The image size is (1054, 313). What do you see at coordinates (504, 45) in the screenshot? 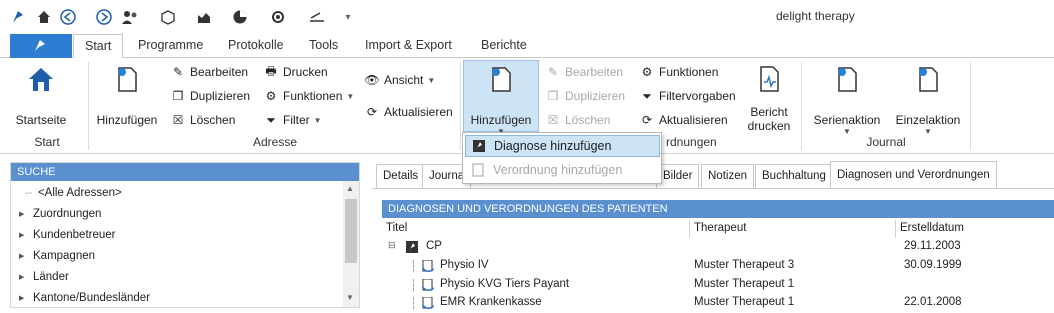
I see `tab-berichte: Berichte` at bounding box center [504, 45].